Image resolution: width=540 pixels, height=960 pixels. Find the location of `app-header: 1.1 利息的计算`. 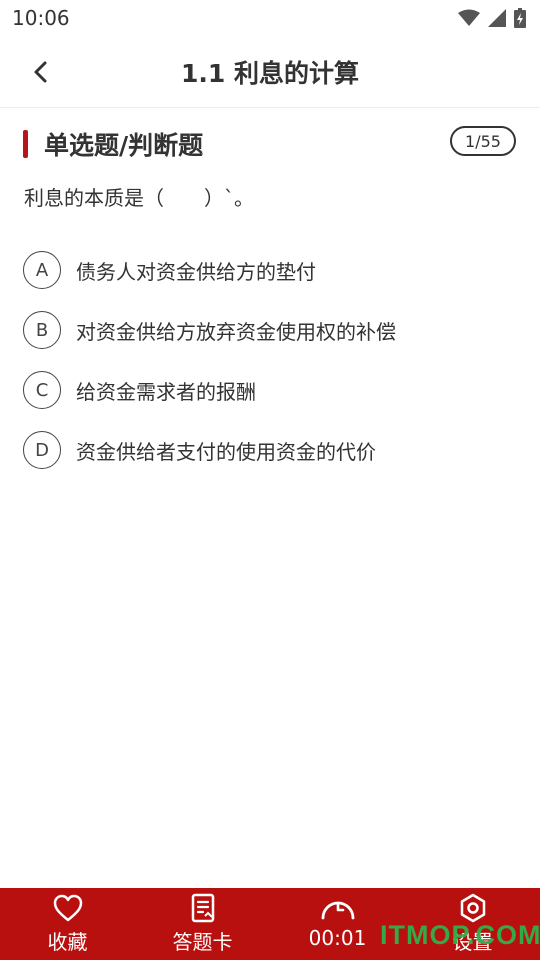

app-header: 1.1 利息的计算 is located at coordinates (270, 72).